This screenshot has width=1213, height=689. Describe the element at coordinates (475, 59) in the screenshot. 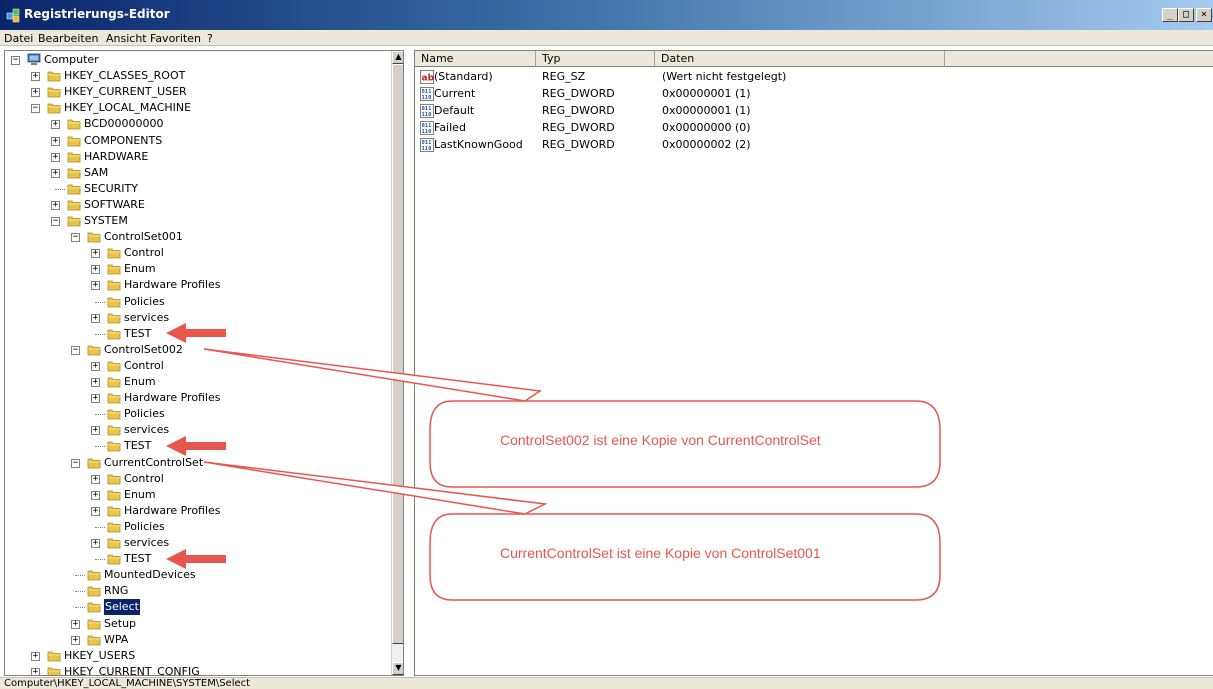

I see `column-header-name: Name` at that location.